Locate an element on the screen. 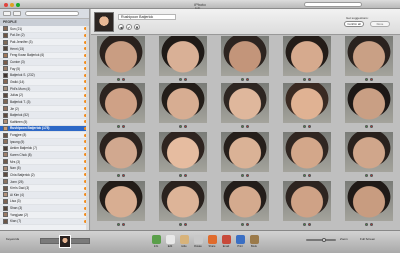 The image size is (400, 253). tool-email-button: Email is located at coordinates (226, 241).